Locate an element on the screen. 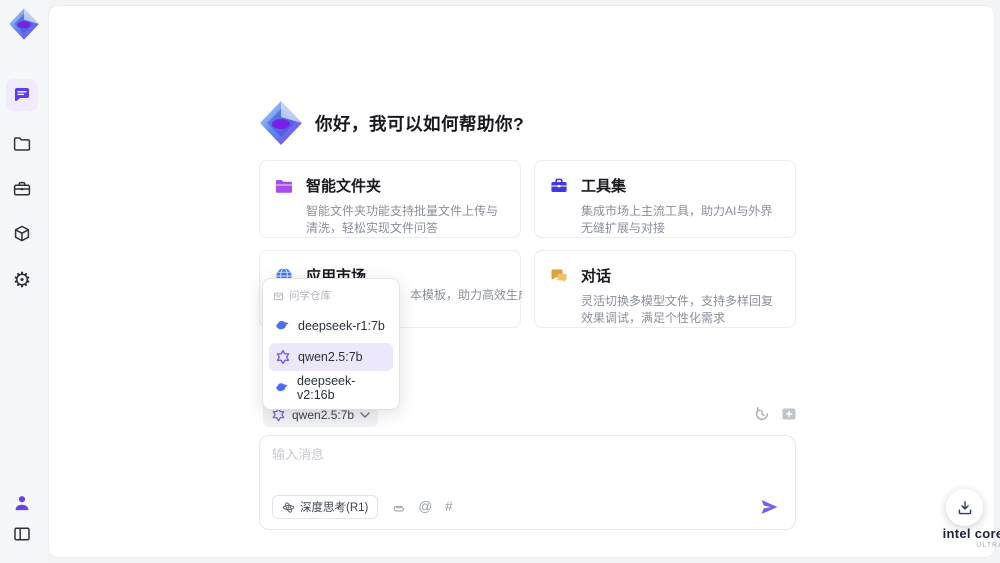 The width and height of the screenshot is (1000, 563). new-window-icon is located at coordinates (788, 413).